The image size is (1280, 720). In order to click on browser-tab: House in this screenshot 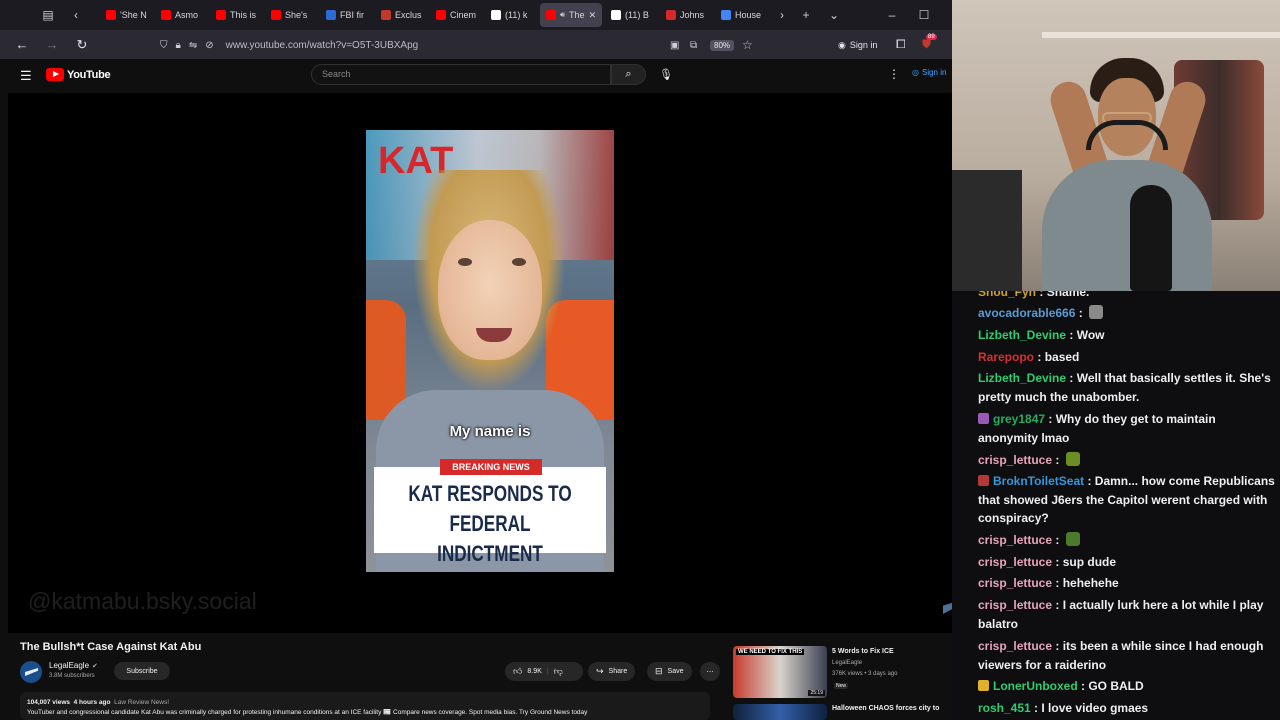, I will do `click(741, 15)`.